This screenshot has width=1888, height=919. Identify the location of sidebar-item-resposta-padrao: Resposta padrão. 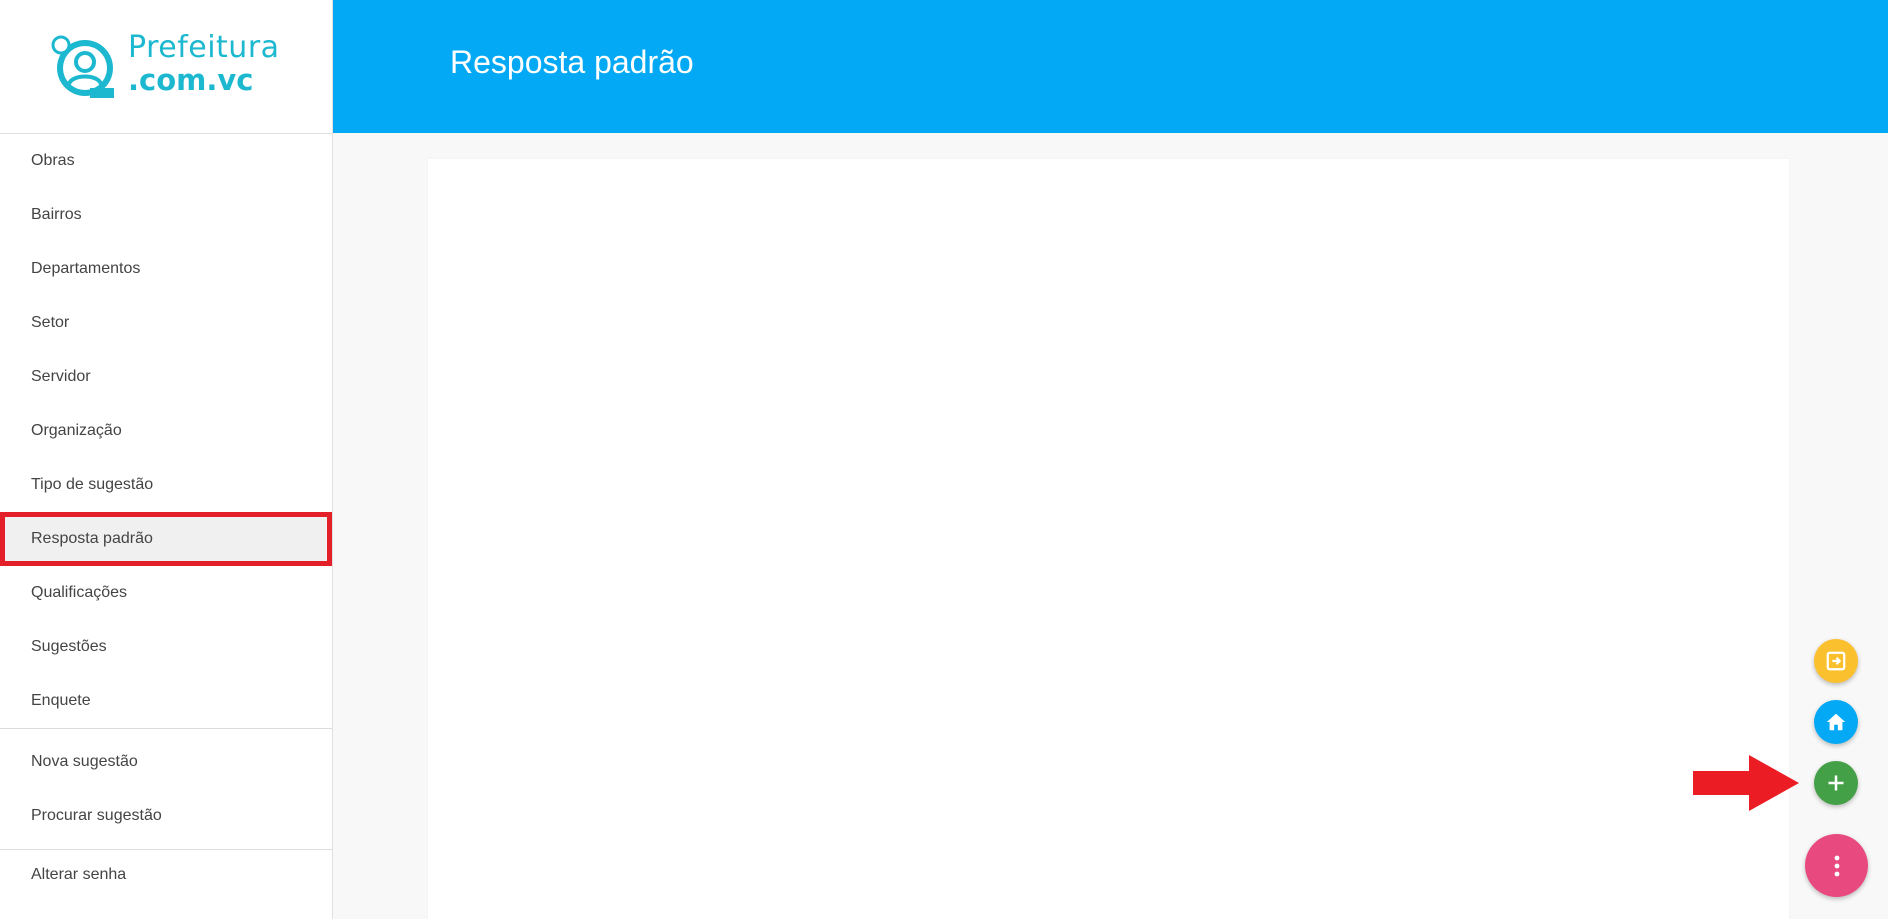
(166, 539).